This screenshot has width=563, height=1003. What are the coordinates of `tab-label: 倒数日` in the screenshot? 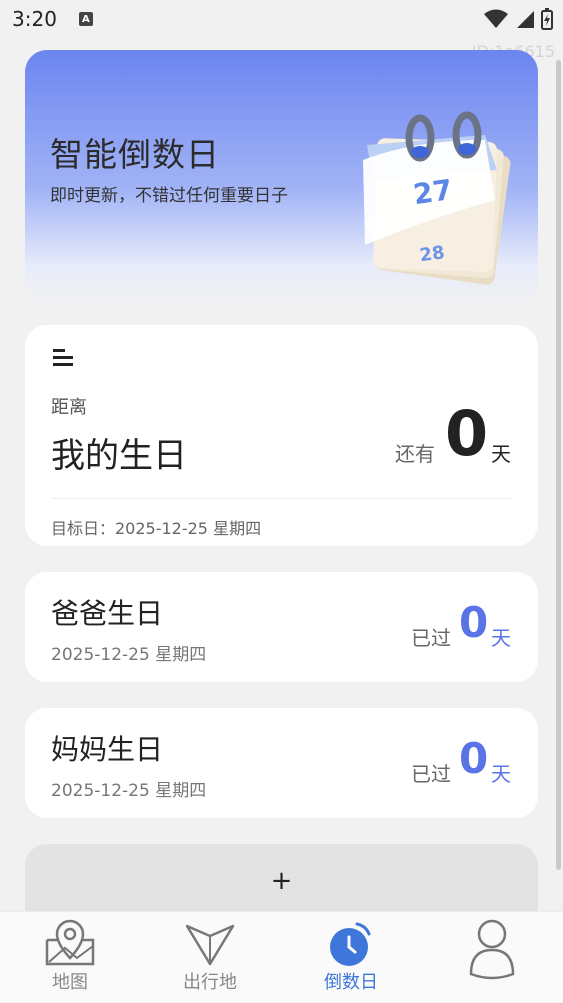 It's located at (351, 982).